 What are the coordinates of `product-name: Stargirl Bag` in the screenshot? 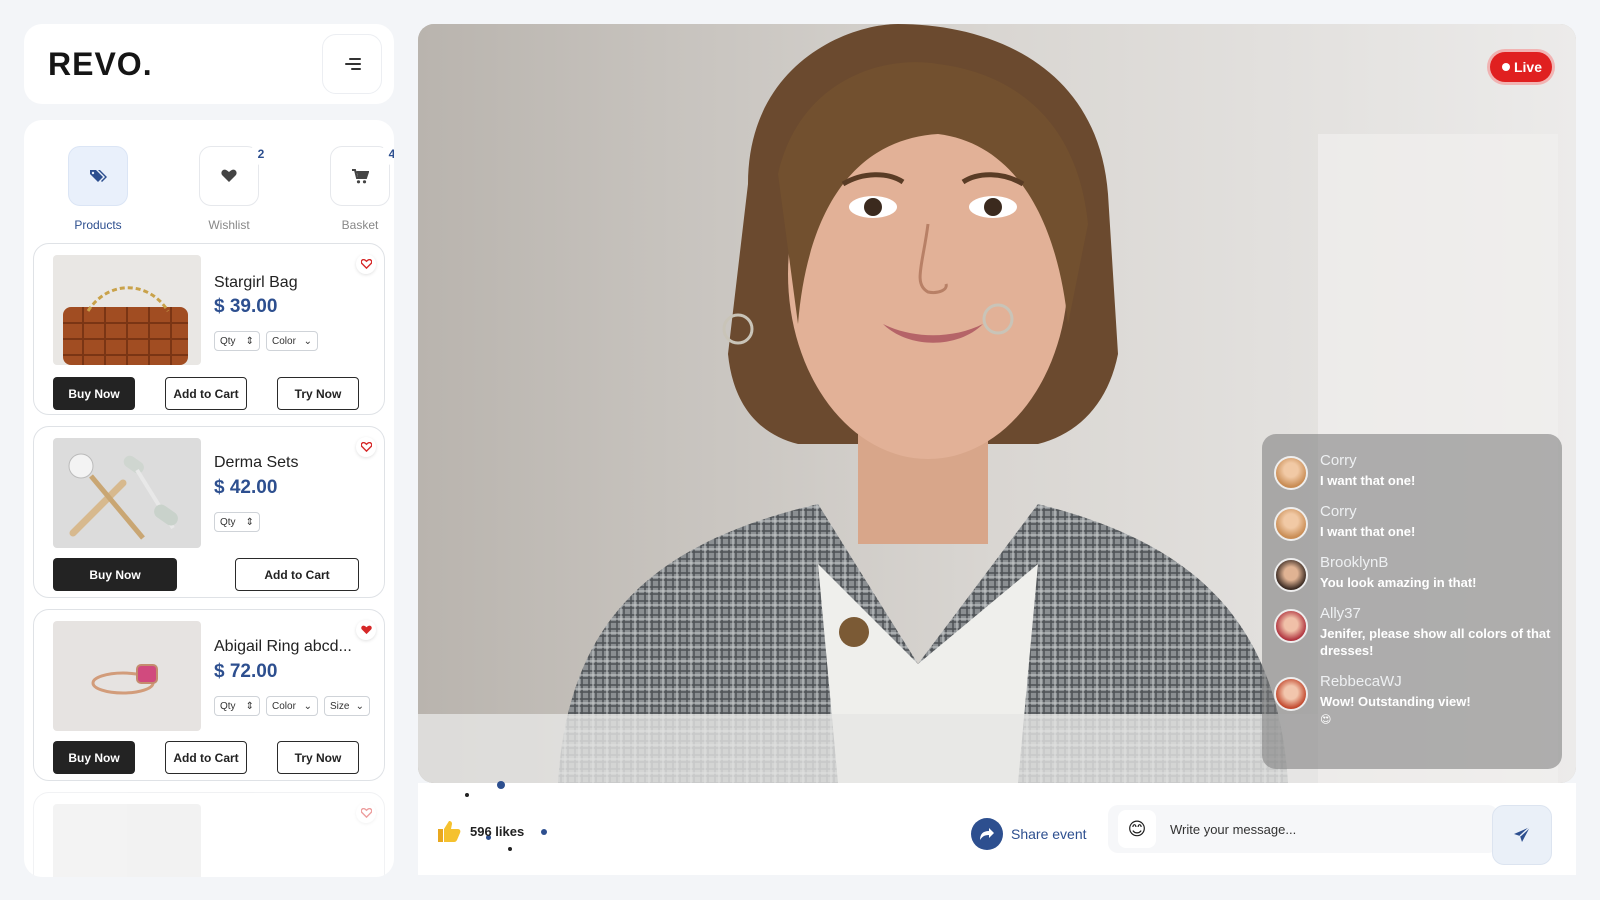 It's located at (256, 282).